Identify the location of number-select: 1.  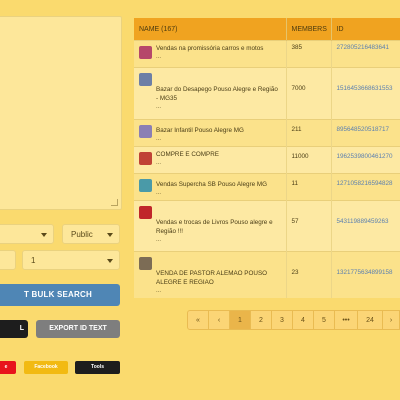
(71, 260).